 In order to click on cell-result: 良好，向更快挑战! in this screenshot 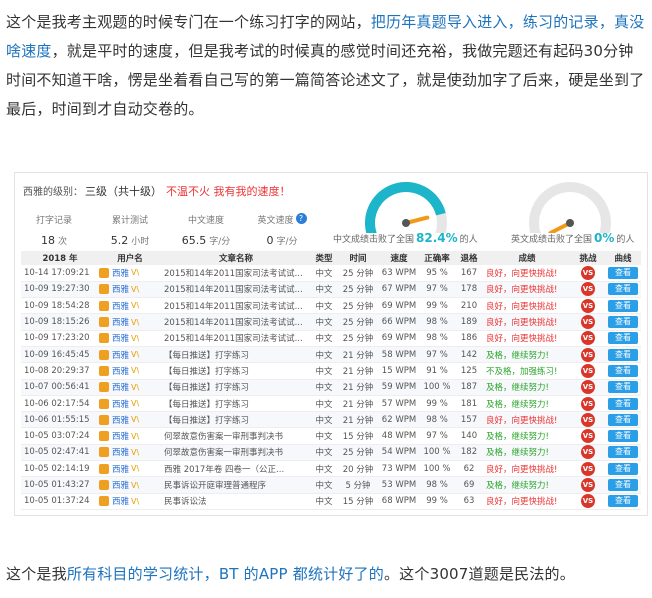, I will do `click(527, 338)`.